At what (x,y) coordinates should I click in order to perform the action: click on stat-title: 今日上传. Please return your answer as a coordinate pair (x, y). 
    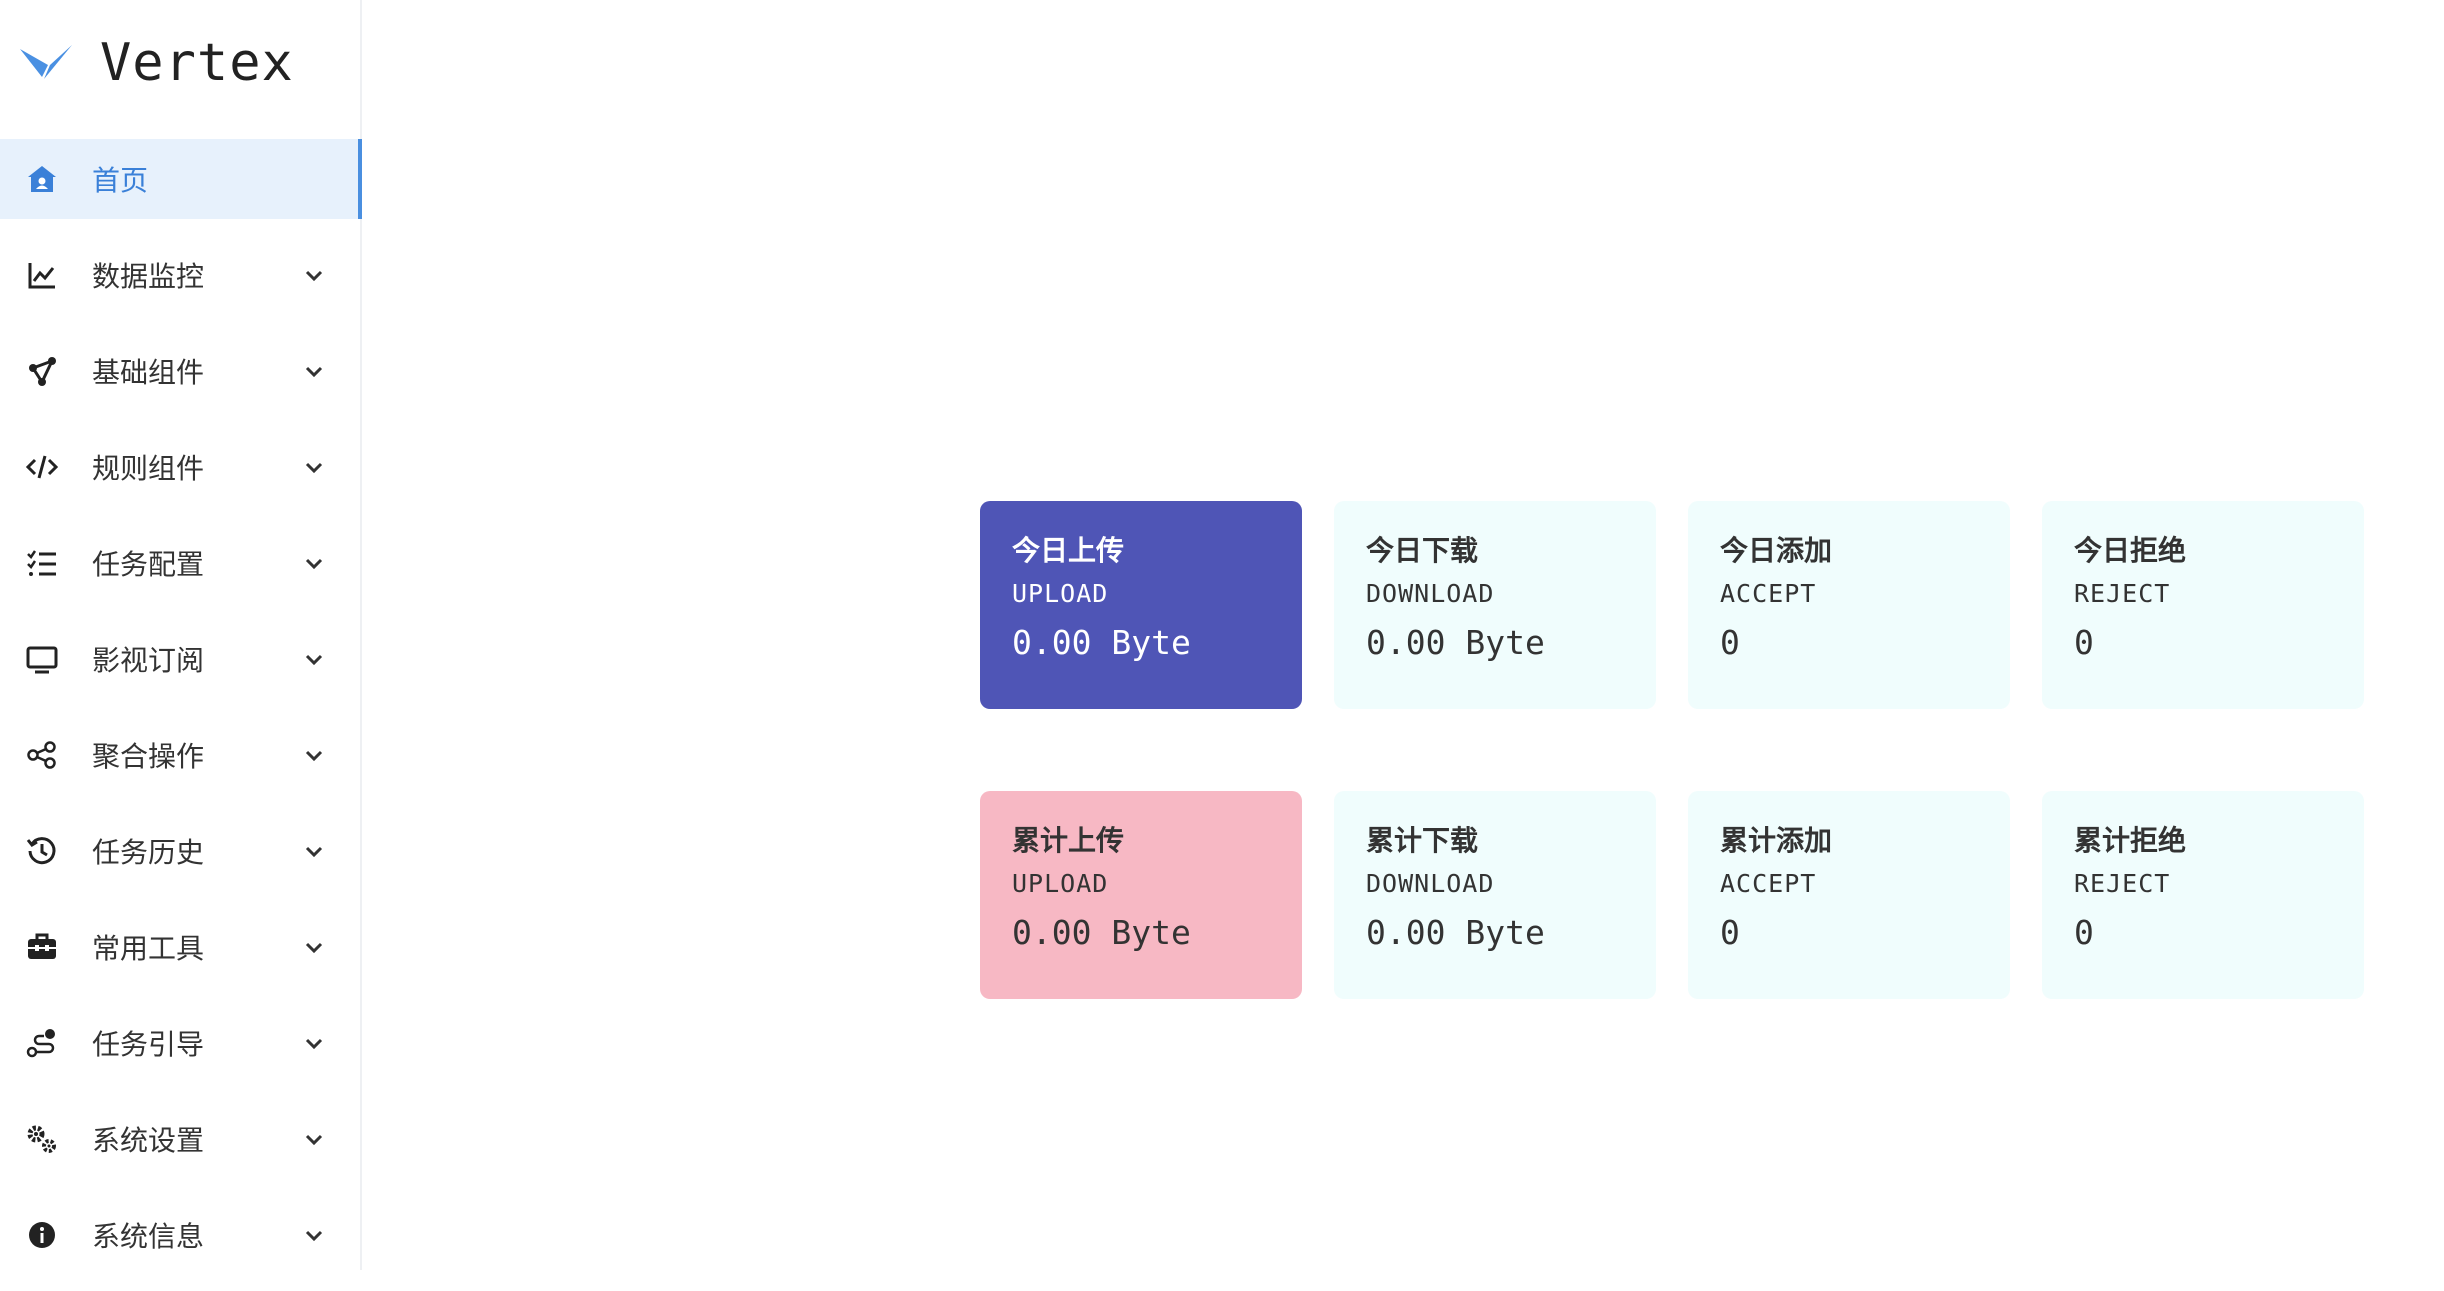
    Looking at the image, I should click on (1068, 550).